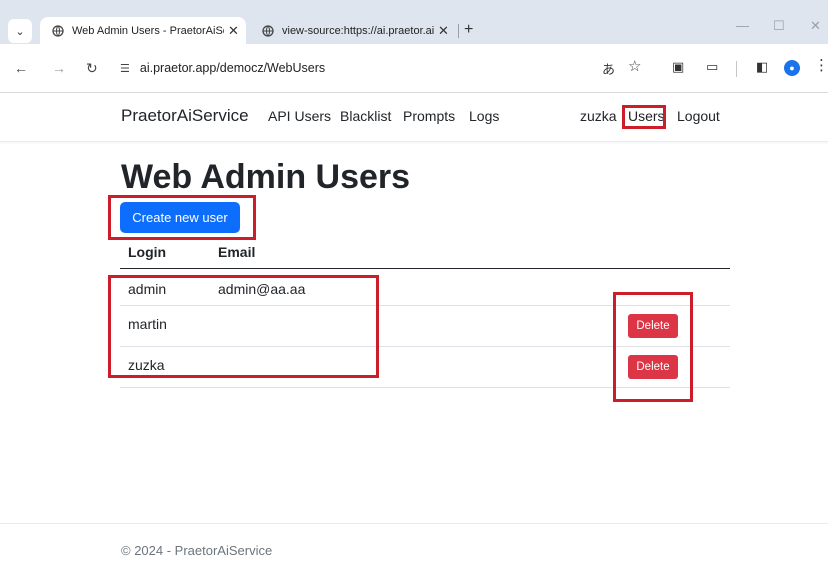  What do you see at coordinates (644, 117) in the screenshot?
I see `users-highlight-box` at bounding box center [644, 117].